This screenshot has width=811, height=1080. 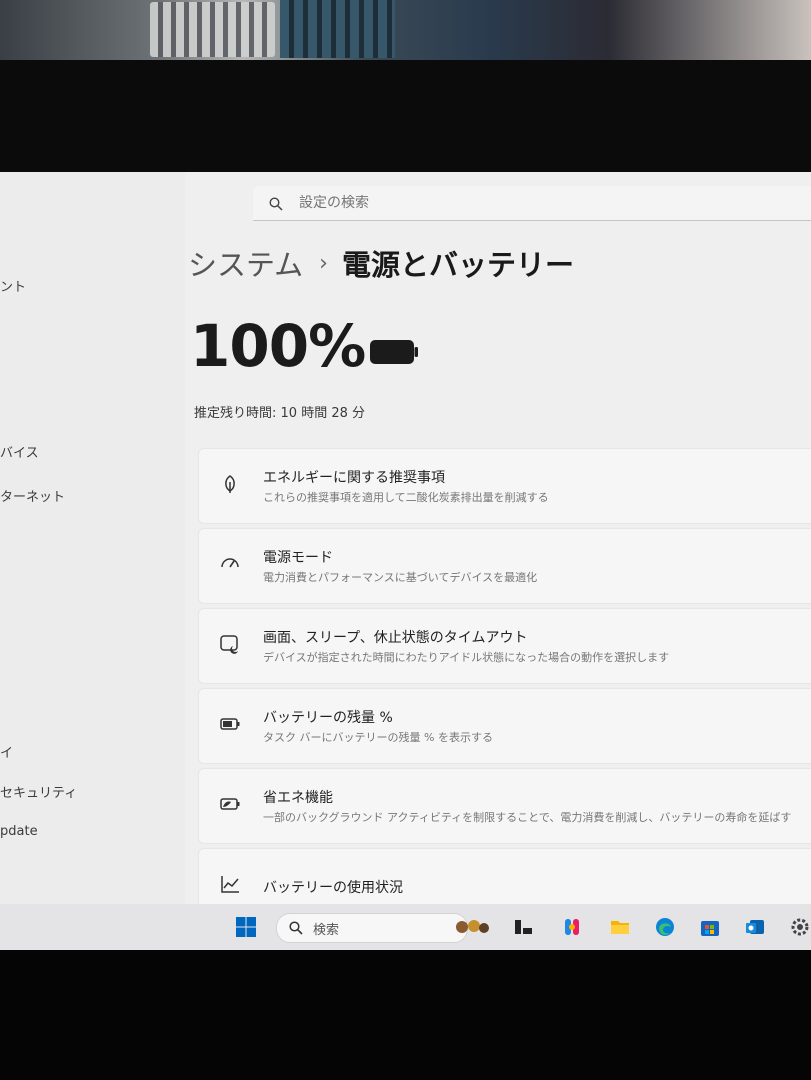 What do you see at coordinates (278, 346) in the screenshot?
I see `battery-percentage: 100%` at bounding box center [278, 346].